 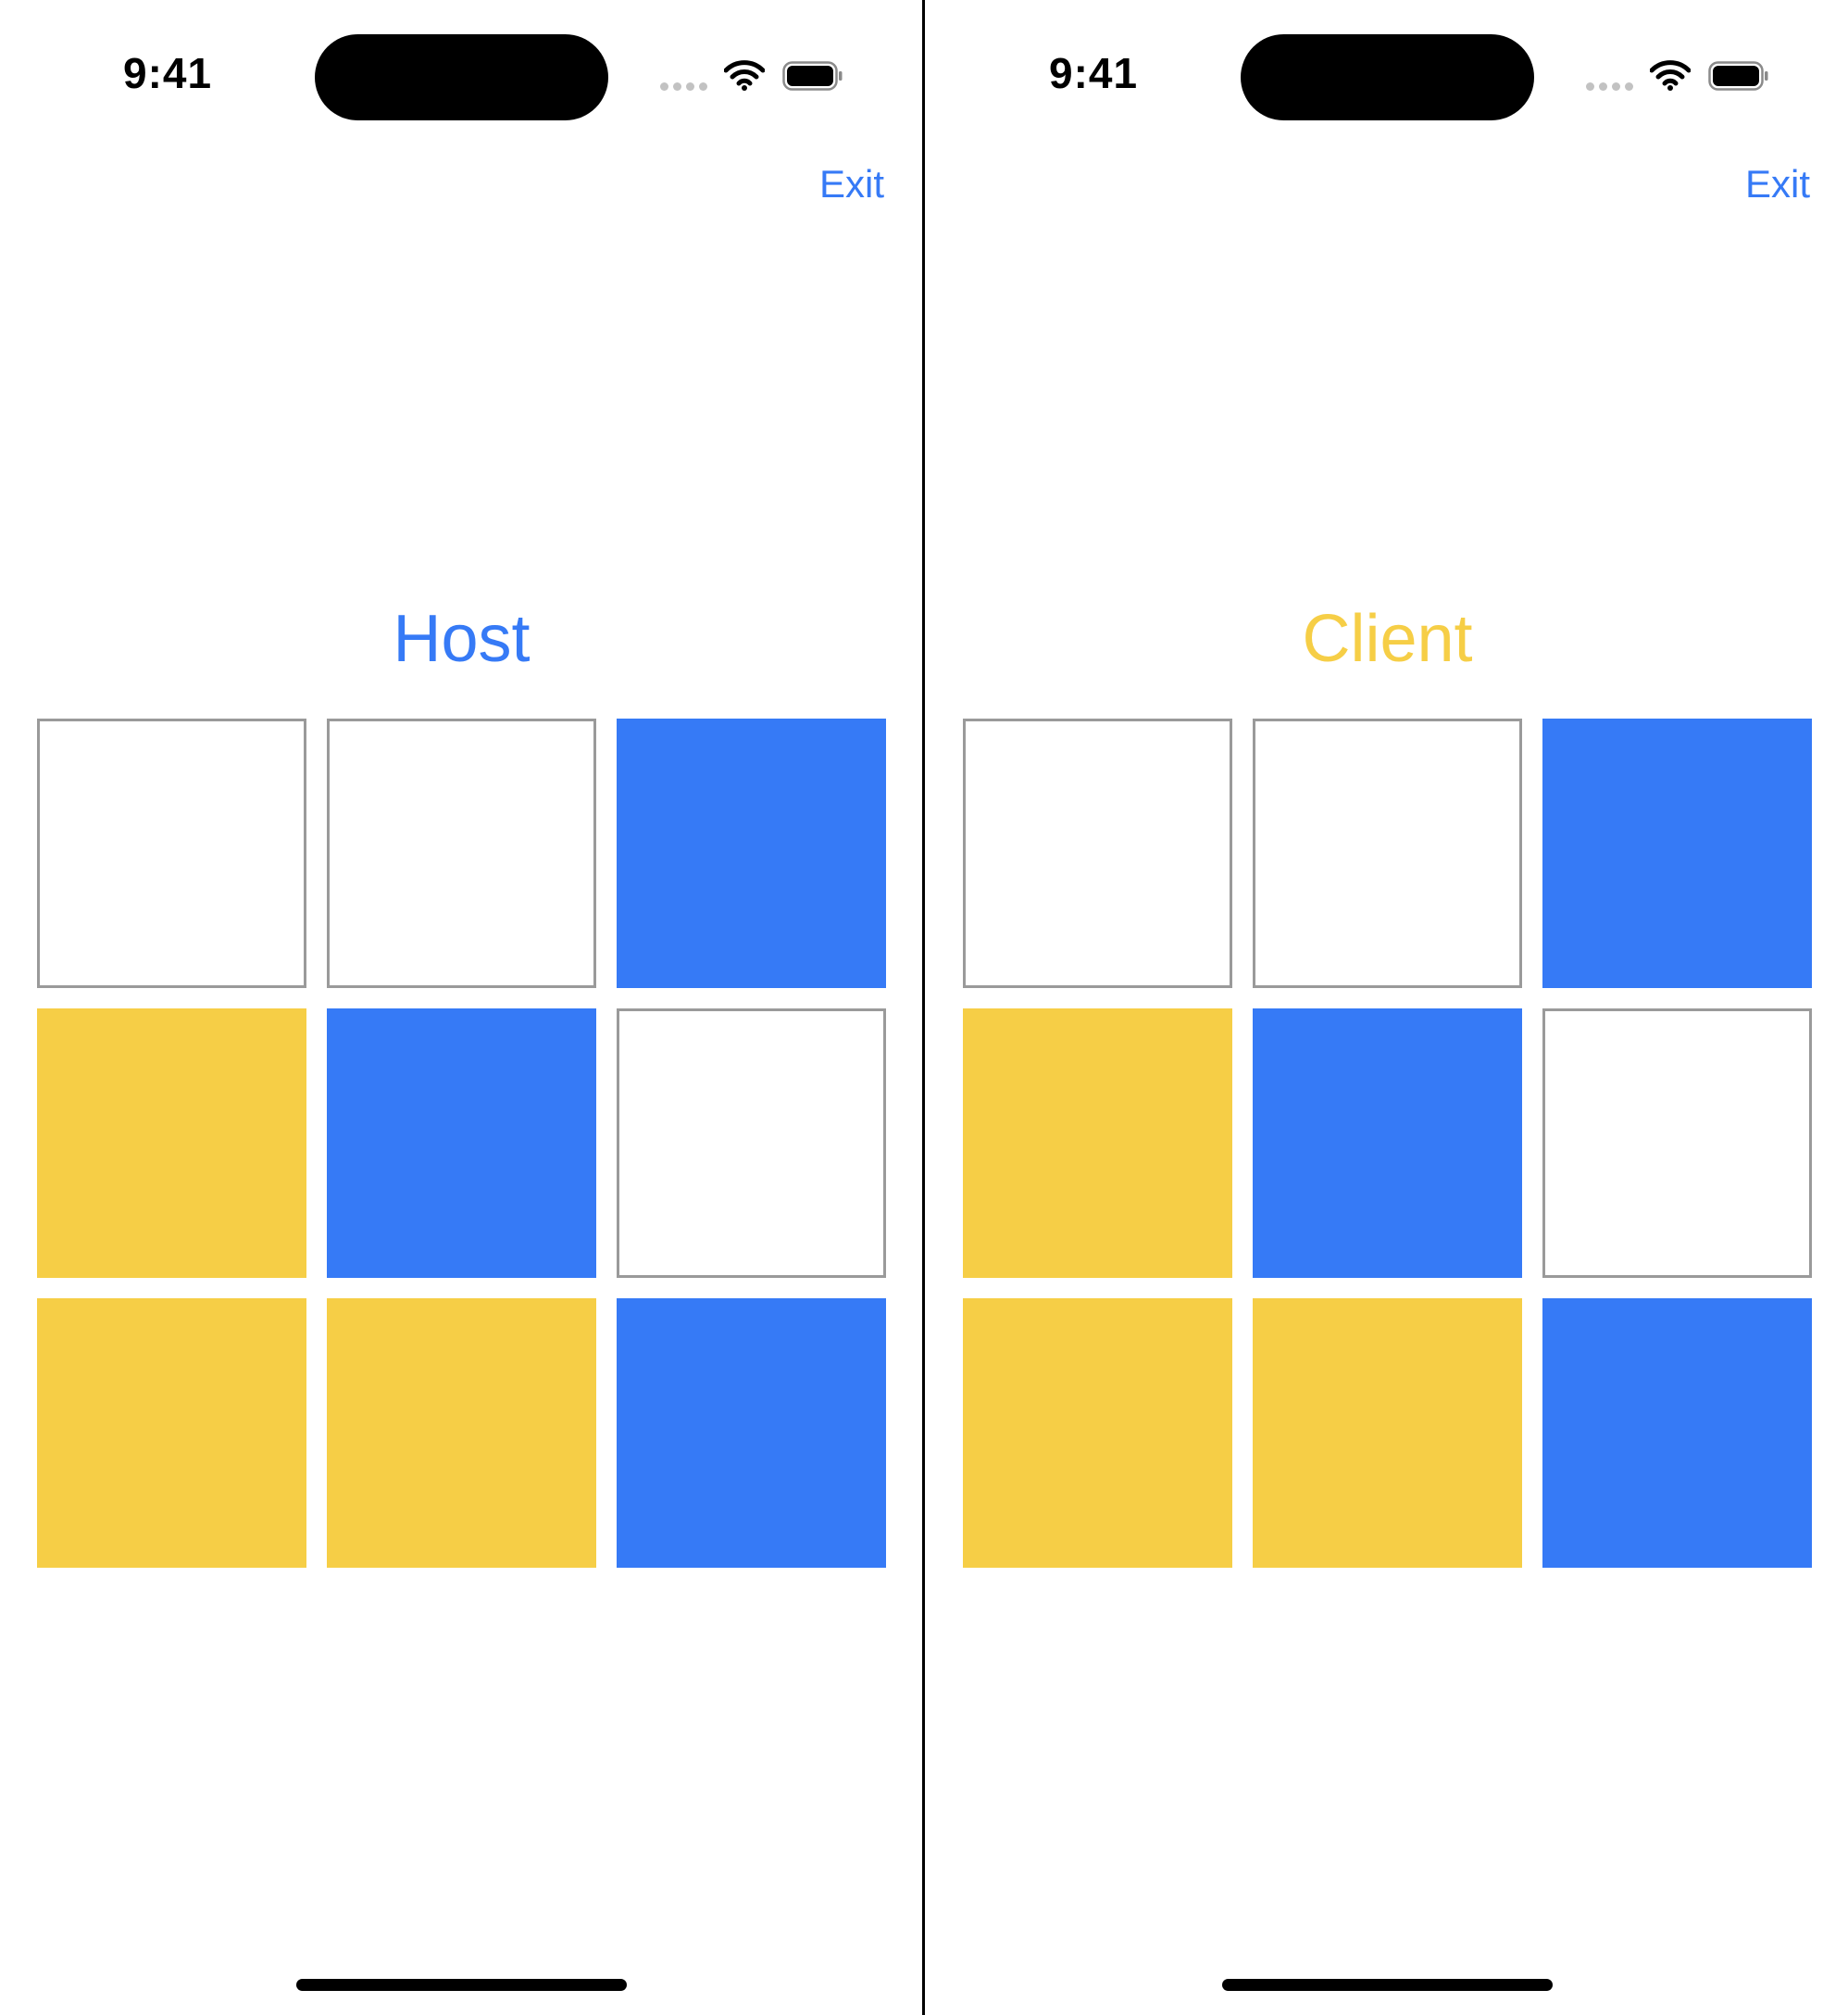 I want to click on player-role-title: Host, so click(x=462, y=639).